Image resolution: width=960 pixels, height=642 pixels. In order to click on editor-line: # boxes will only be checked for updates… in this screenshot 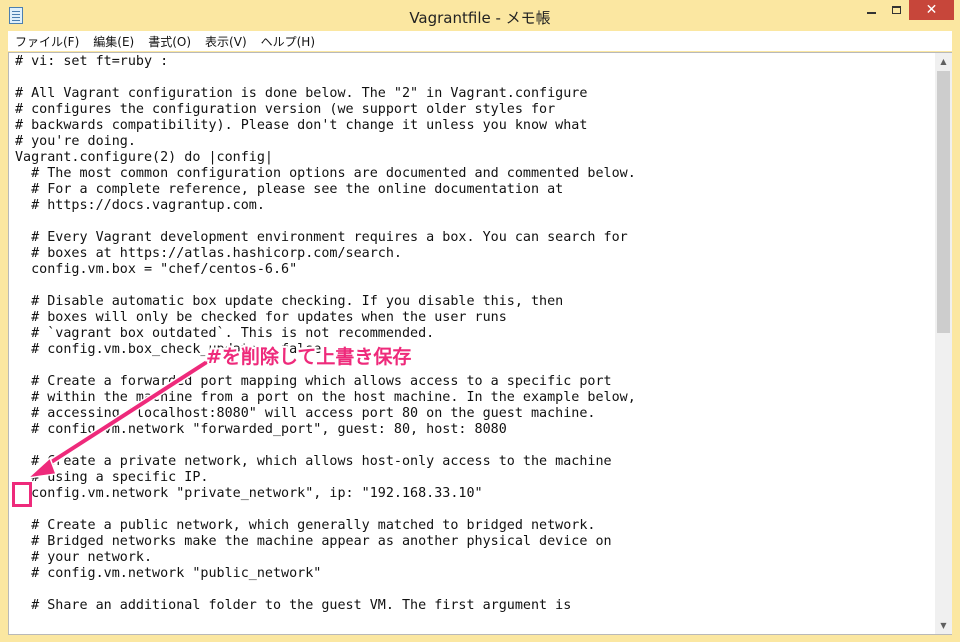, I will do `click(475, 318)`.